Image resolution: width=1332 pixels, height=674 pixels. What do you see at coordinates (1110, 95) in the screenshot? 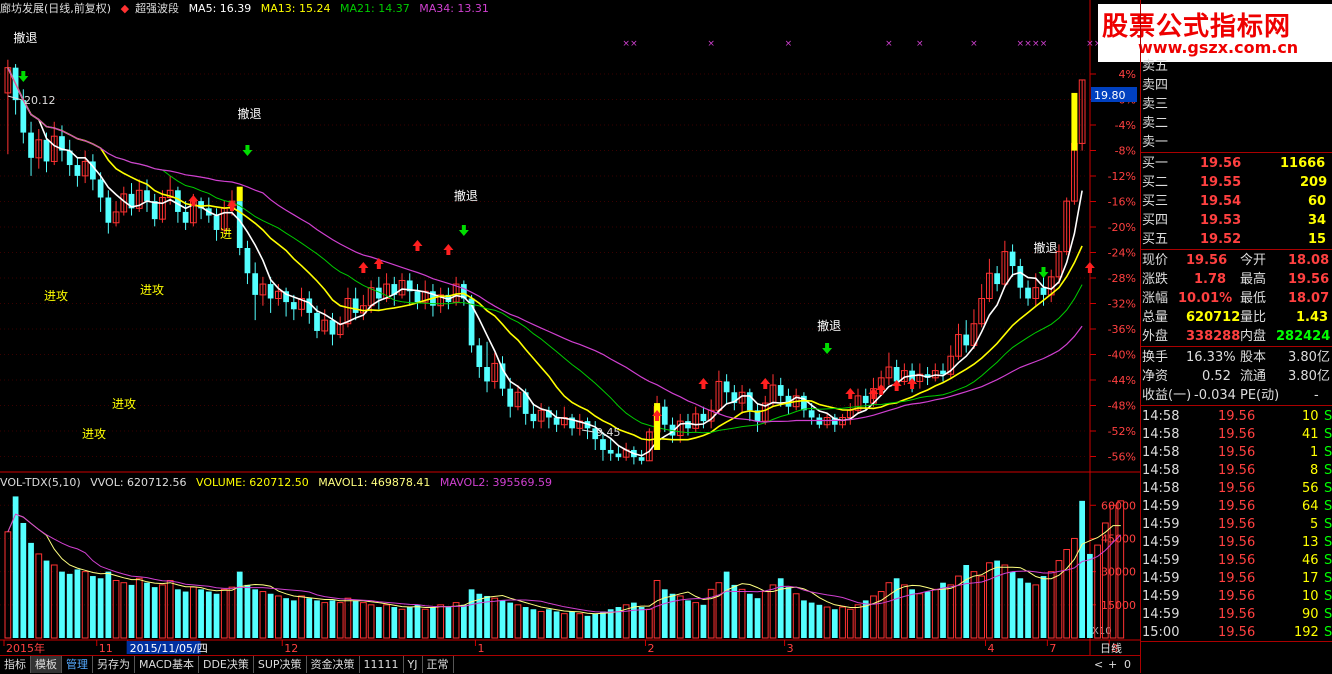
I see `current-price-tag-label: 19.80` at bounding box center [1110, 95].